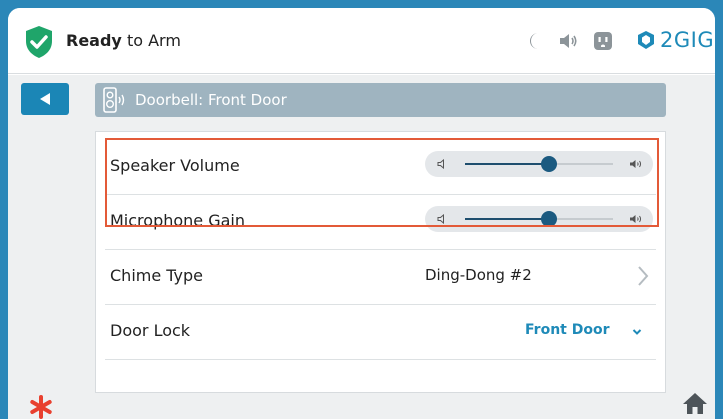  Describe the element at coordinates (39, 42) in the screenshot. I see `shield-check-icon` at that location.